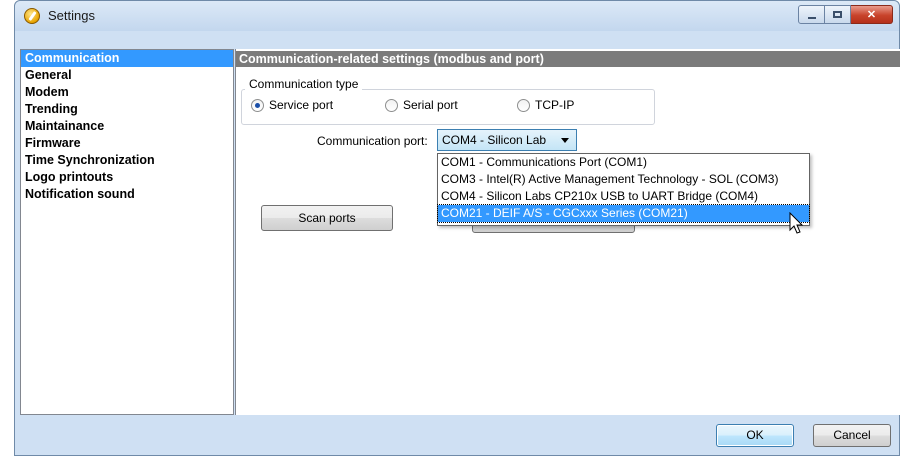  I want to click on communication-port-select: COM4 - Silicon Lab, so click(507, 140).